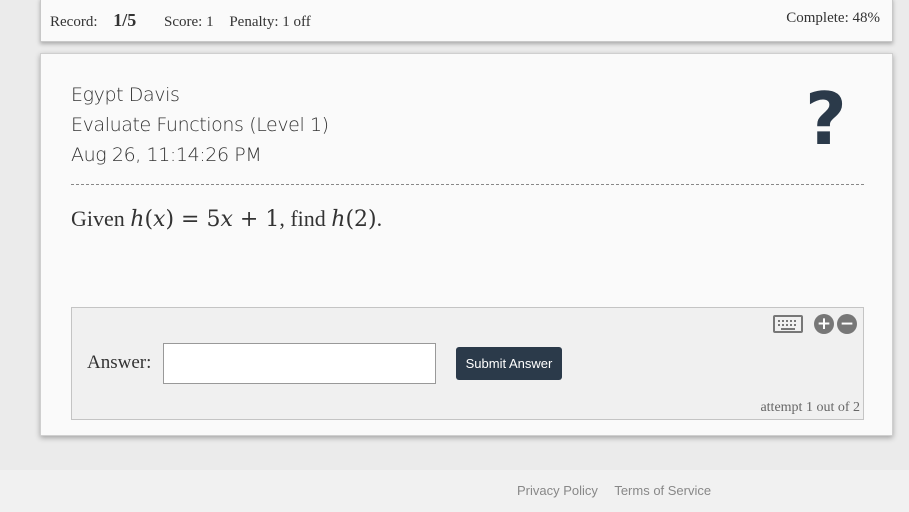  I want to click on question-prefix: Given, so click(101, 218).